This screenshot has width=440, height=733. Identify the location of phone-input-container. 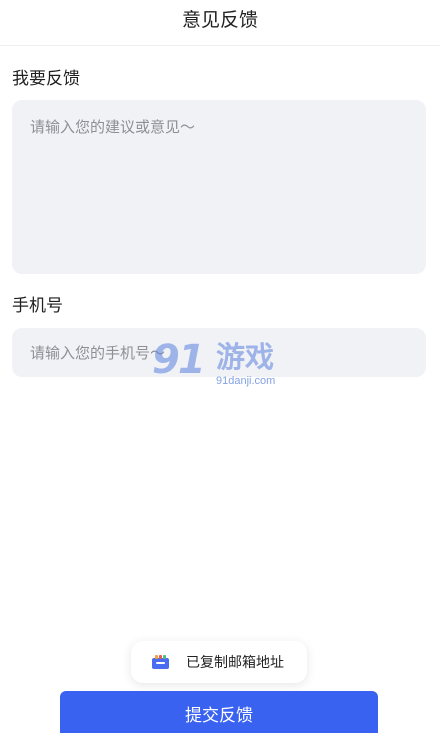
(219, 352).